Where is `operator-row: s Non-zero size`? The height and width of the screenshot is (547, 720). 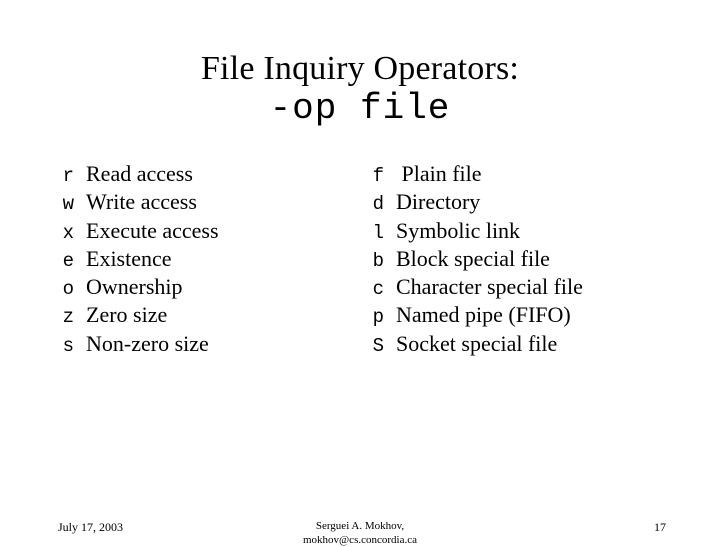 operator-row: s Non-zero size is located at coordinates (135, 345).